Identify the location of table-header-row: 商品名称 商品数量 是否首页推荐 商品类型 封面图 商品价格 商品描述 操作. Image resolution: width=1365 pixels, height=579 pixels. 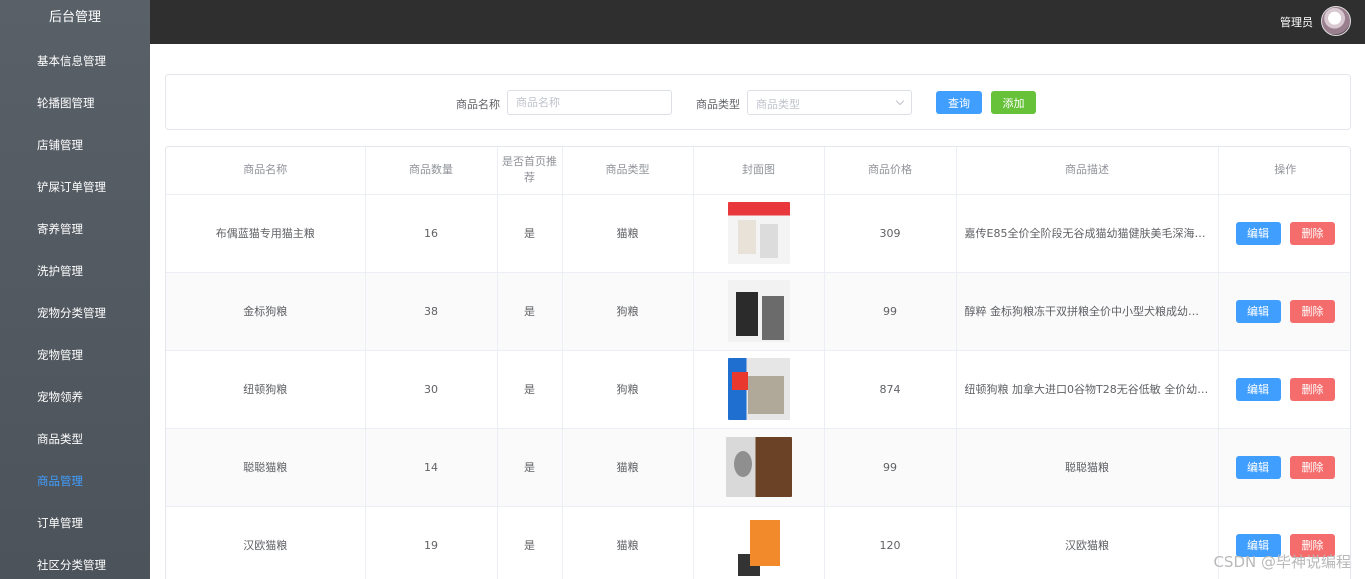
(758, 171).